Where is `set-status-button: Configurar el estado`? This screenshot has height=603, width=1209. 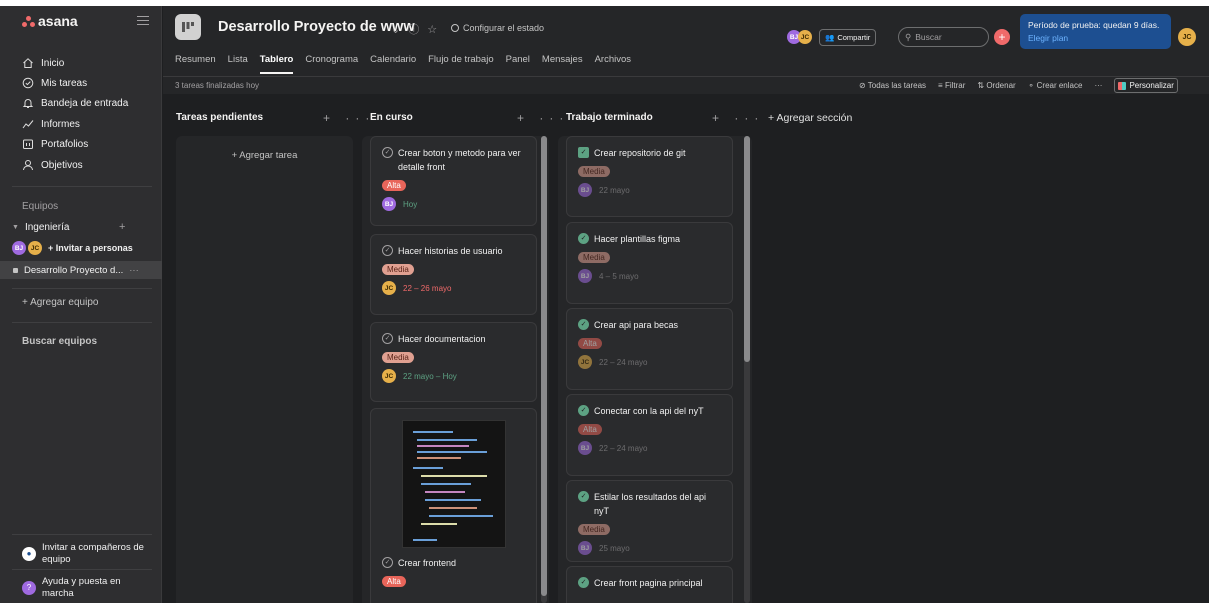 set-status-button: Configurar el estado is located at coordinates (497, 28).